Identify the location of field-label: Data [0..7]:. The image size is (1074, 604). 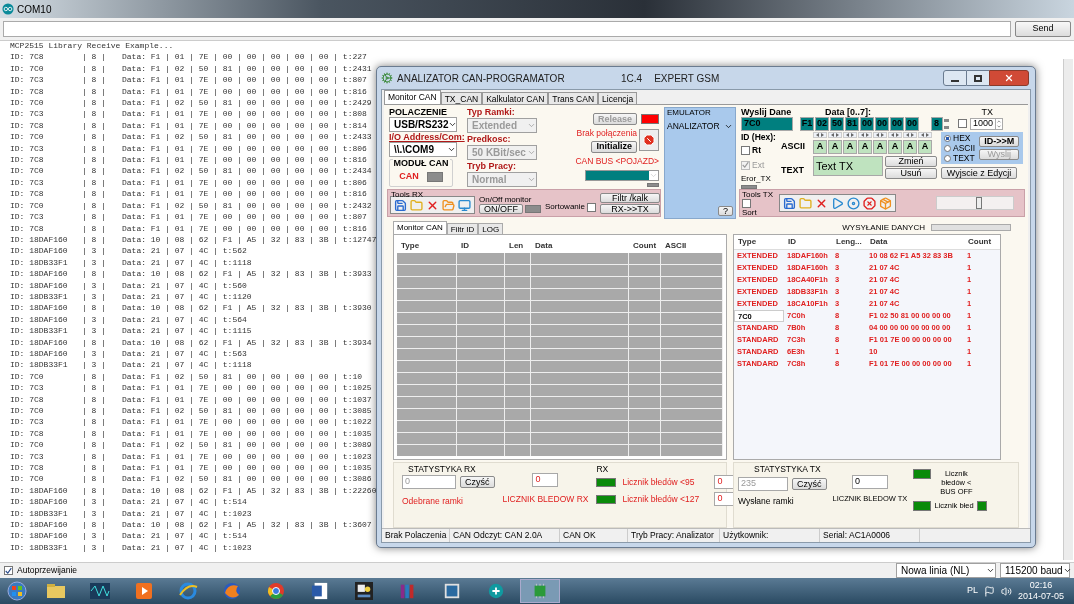
(848, 112).